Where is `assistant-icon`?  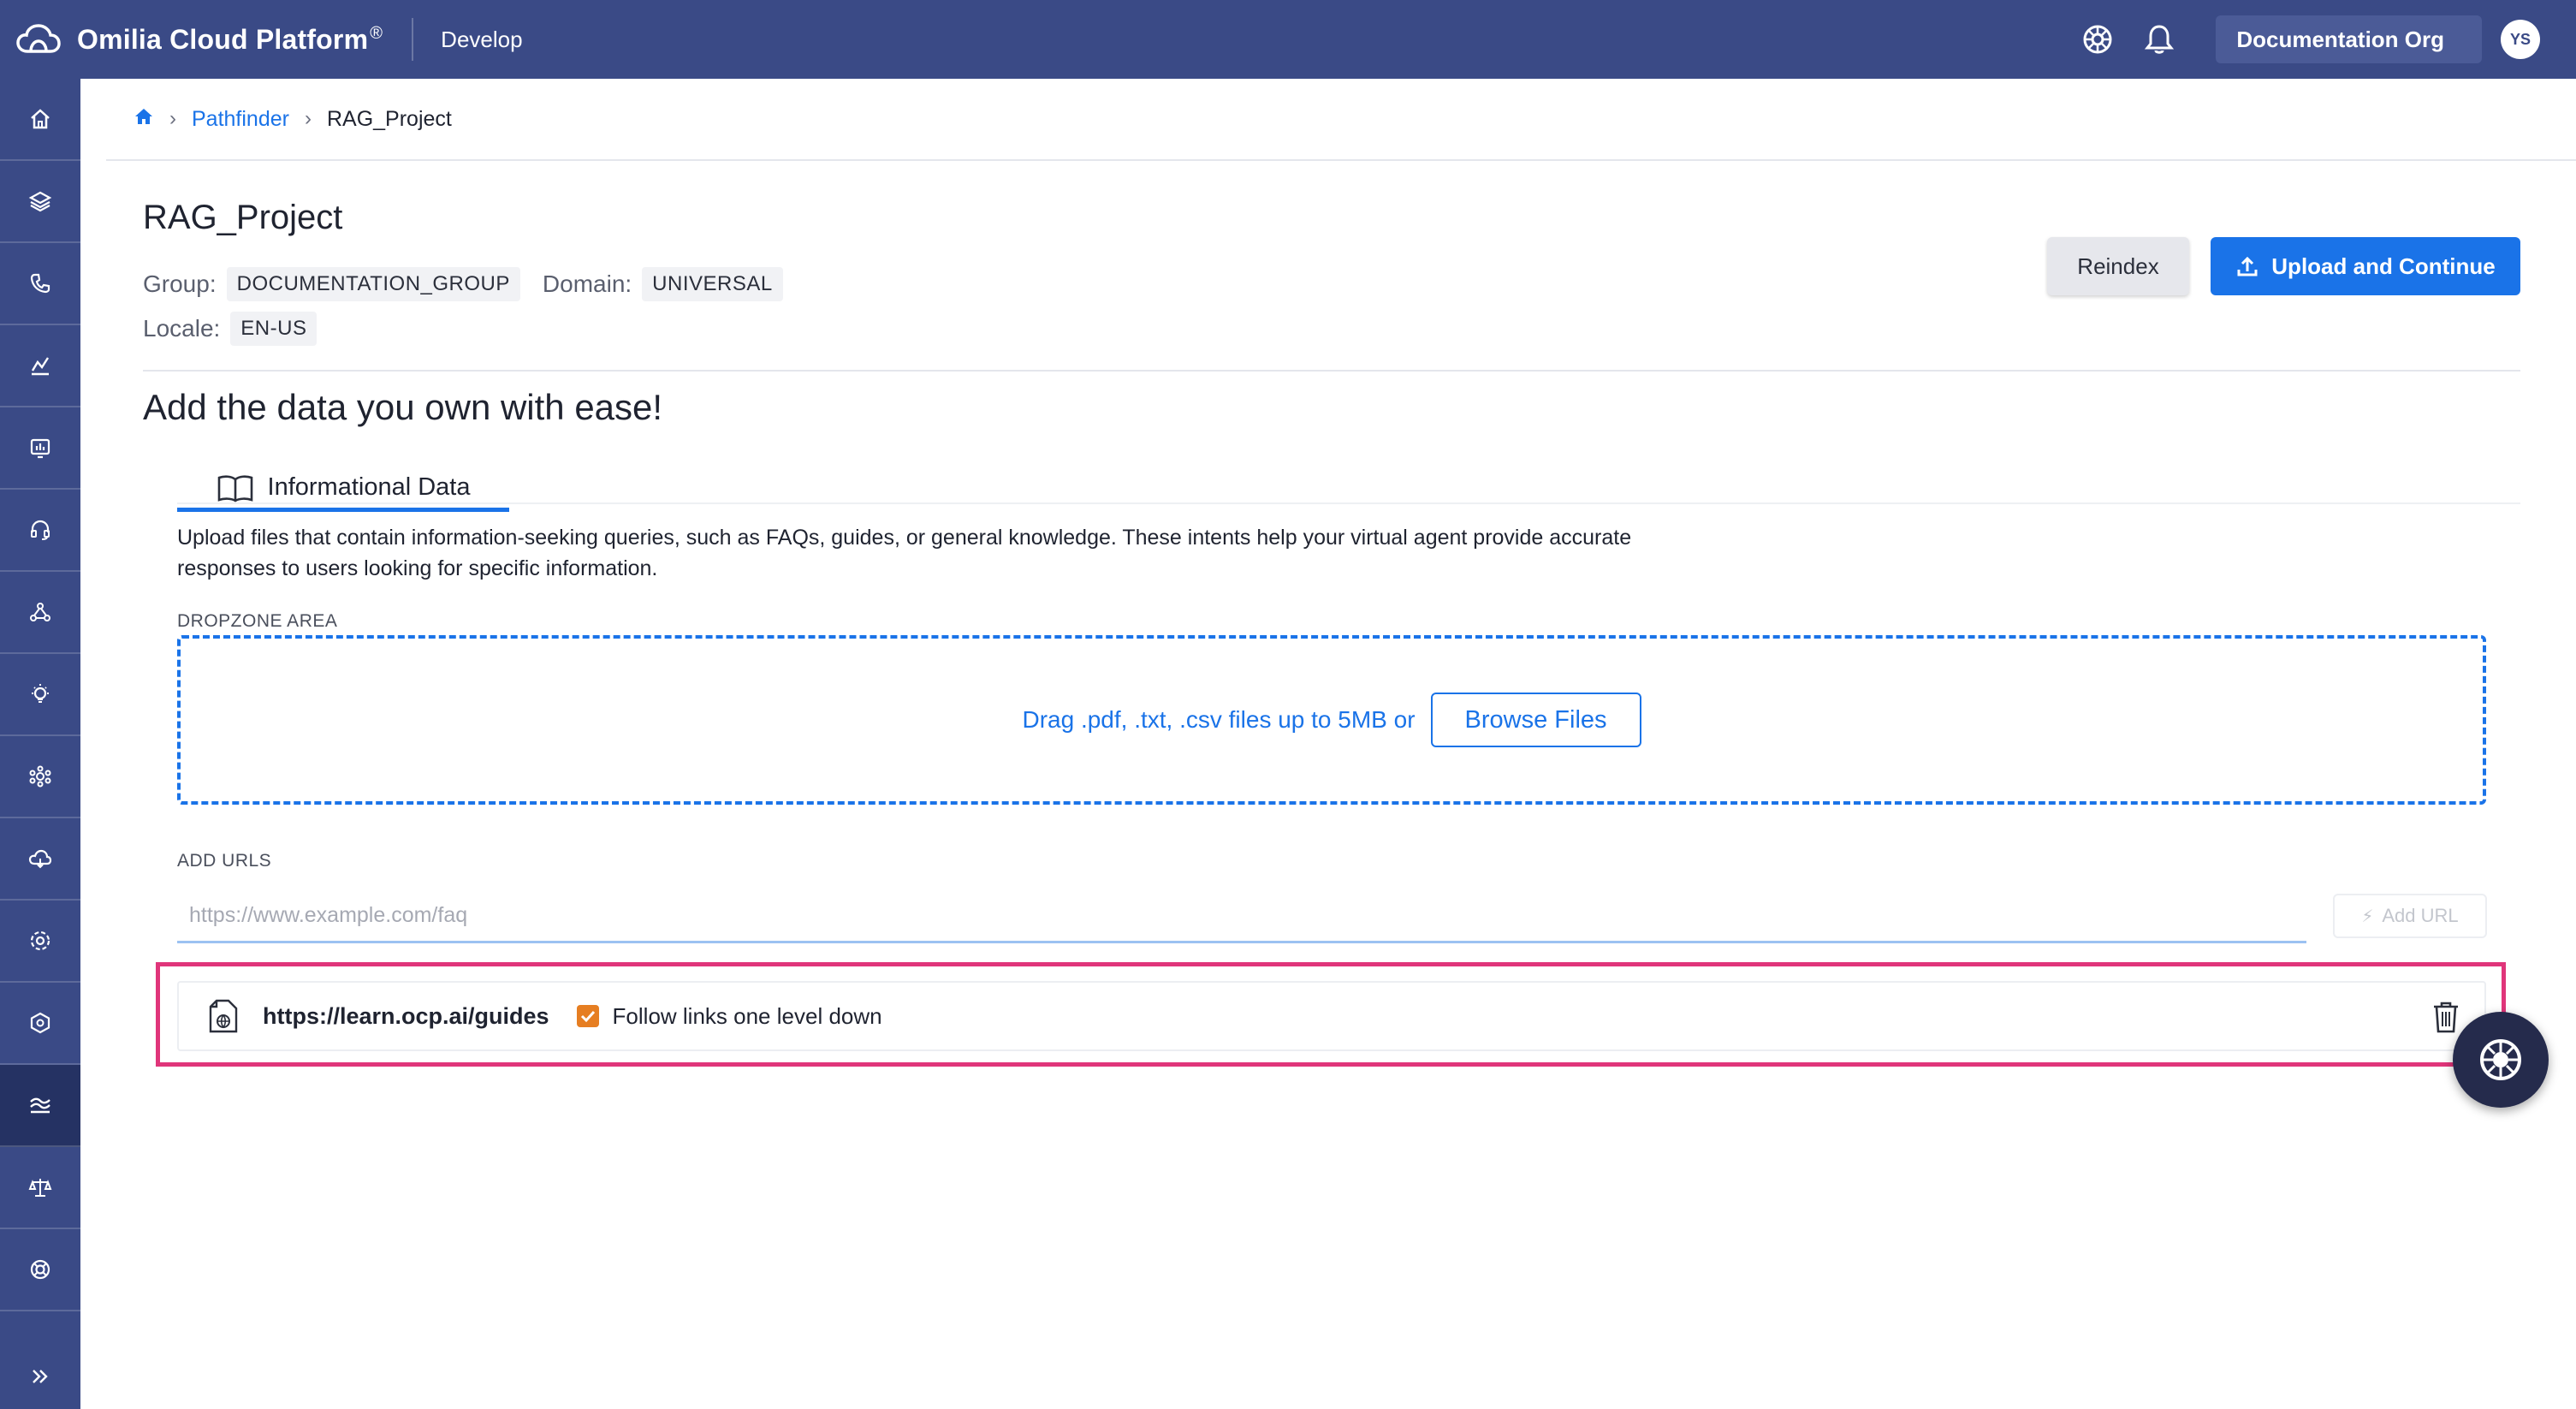
assistant-icon is located at coordinates (2500, 1060).